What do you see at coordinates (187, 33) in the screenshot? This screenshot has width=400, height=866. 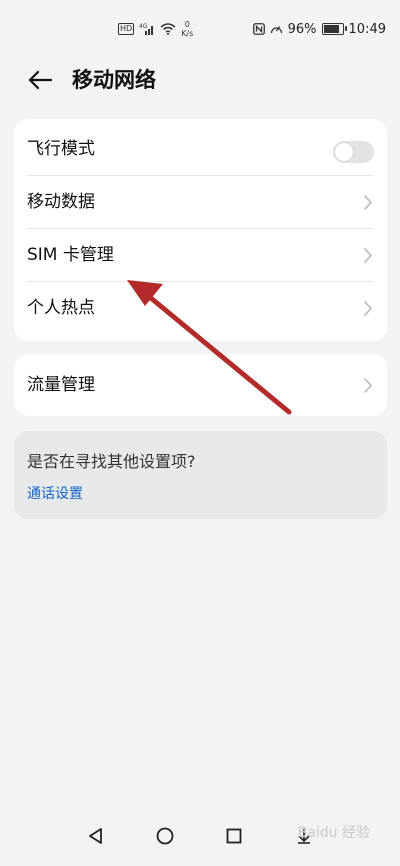 I see `network-speed-unit: K/s` at bounding box center [187, 33].